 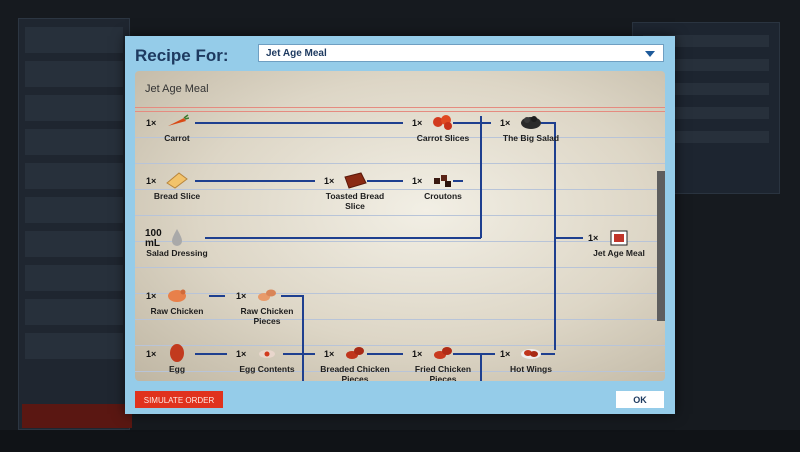 I want to click on carrot-slices-icon, so click(x=442, y=122).